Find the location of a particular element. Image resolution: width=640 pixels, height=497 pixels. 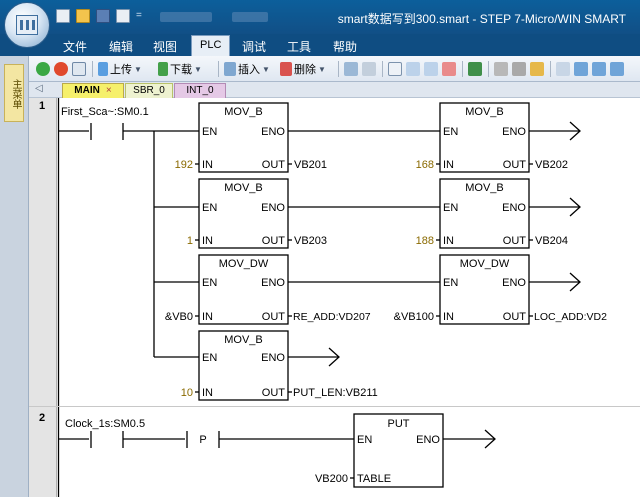

out-value: VB202 is located at coordinates (551, 165).